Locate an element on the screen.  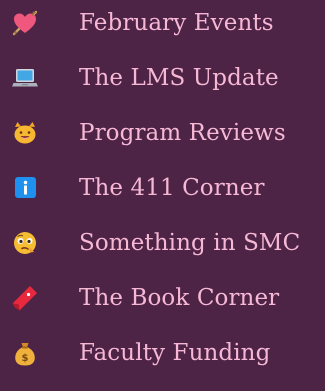
menu-item-label: Something in SMC is located at coordinates (190, 243).